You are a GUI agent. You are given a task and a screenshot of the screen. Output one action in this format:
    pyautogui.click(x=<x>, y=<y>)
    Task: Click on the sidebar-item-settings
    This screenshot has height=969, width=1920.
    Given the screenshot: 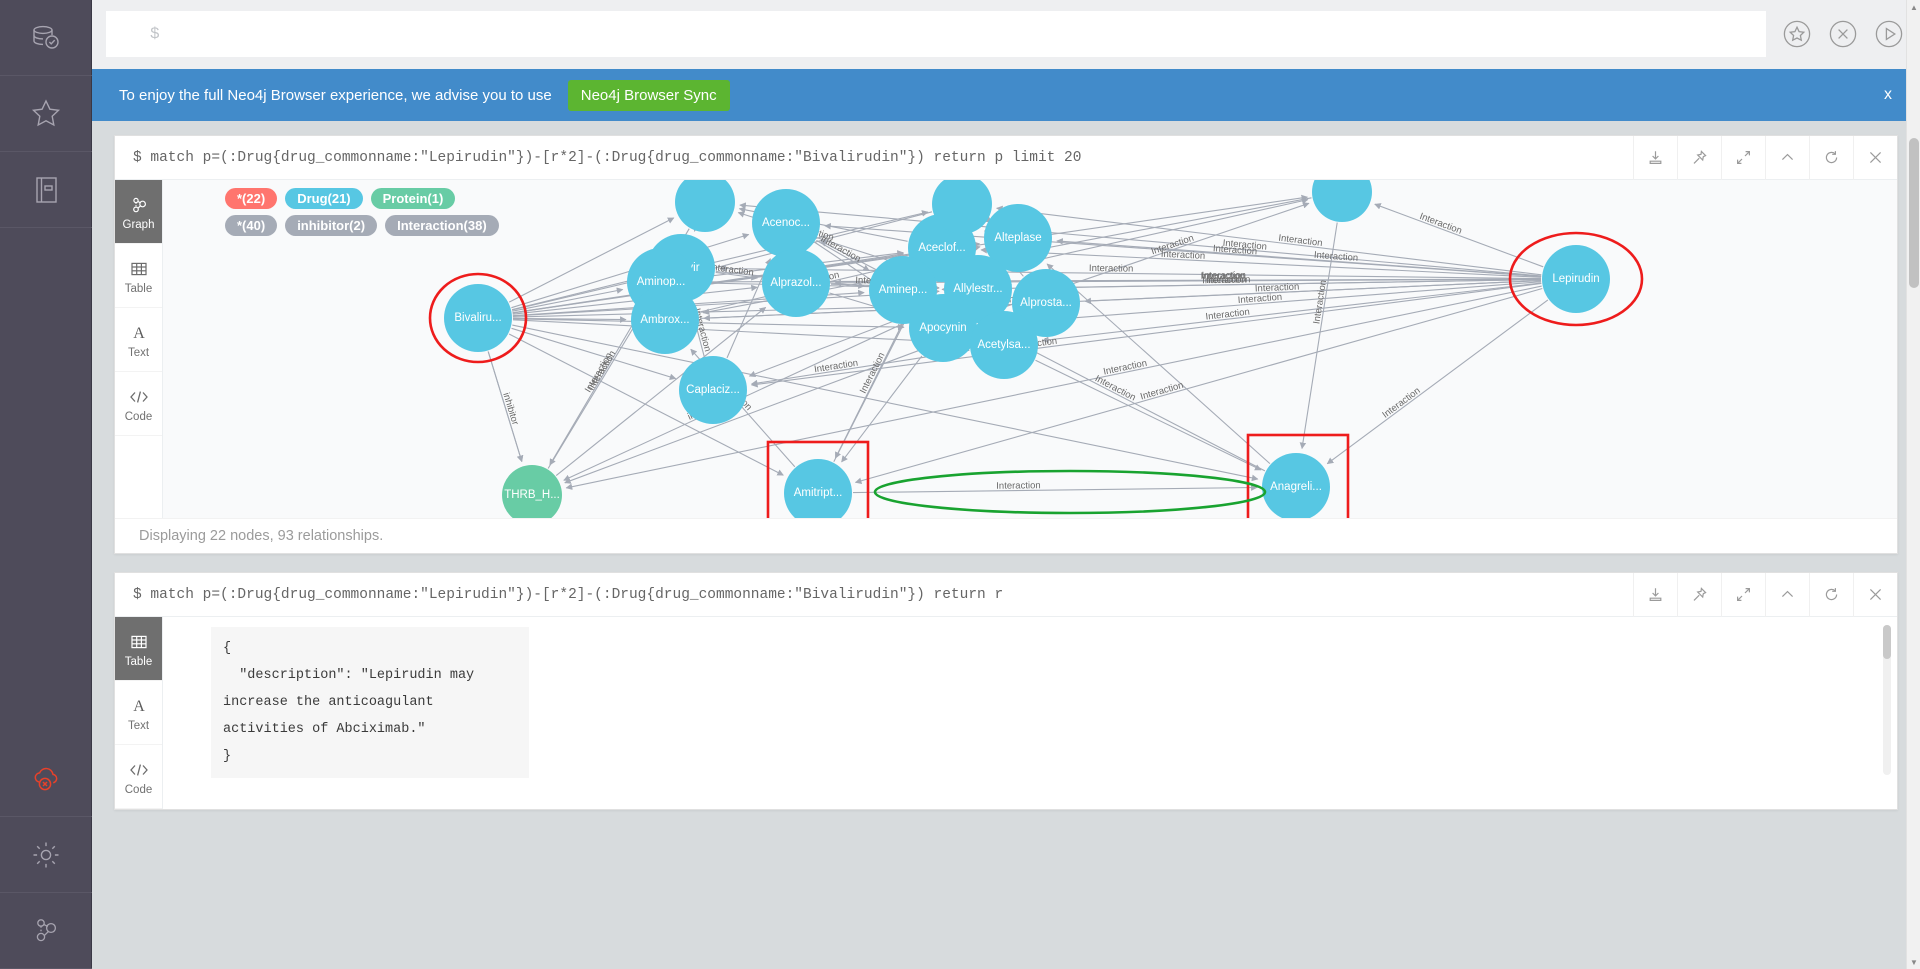 What is the action you would take?
    pyautogui.click(x=46, y=855)
    